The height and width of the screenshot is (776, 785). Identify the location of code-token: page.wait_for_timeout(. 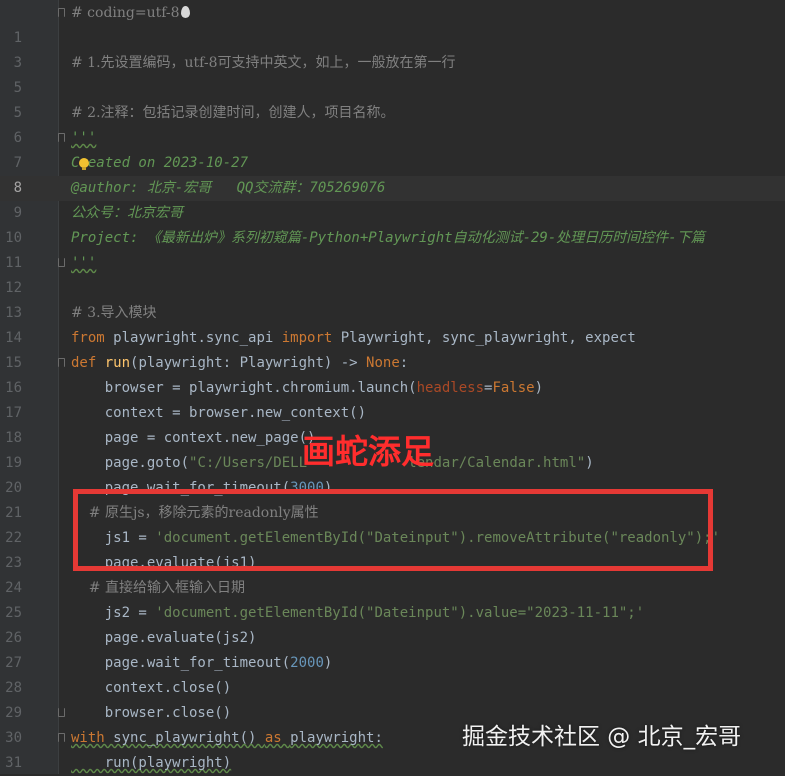
(181, 663).